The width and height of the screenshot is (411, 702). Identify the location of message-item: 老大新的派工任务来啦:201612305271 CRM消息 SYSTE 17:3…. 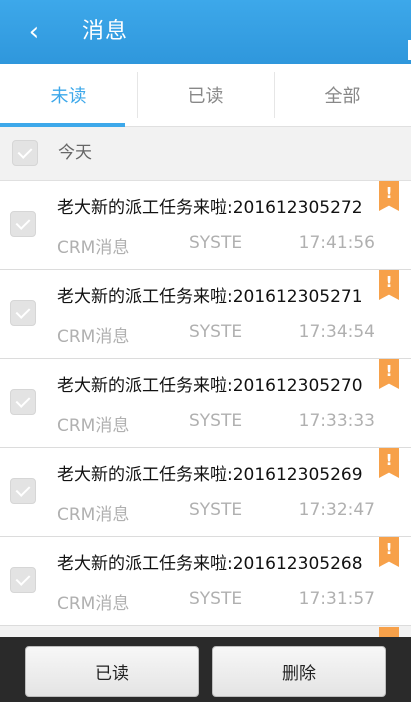
(205, 314).